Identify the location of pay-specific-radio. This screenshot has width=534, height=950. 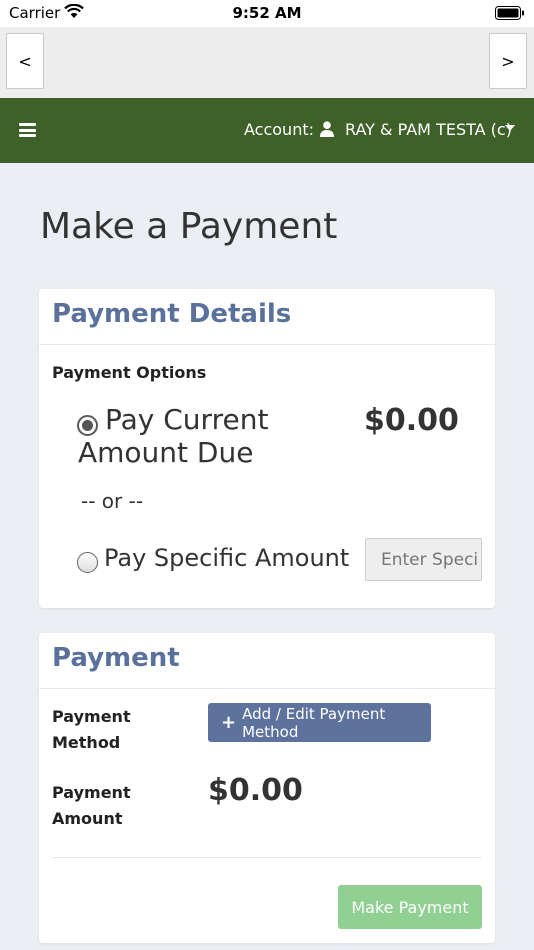
(87, 562).